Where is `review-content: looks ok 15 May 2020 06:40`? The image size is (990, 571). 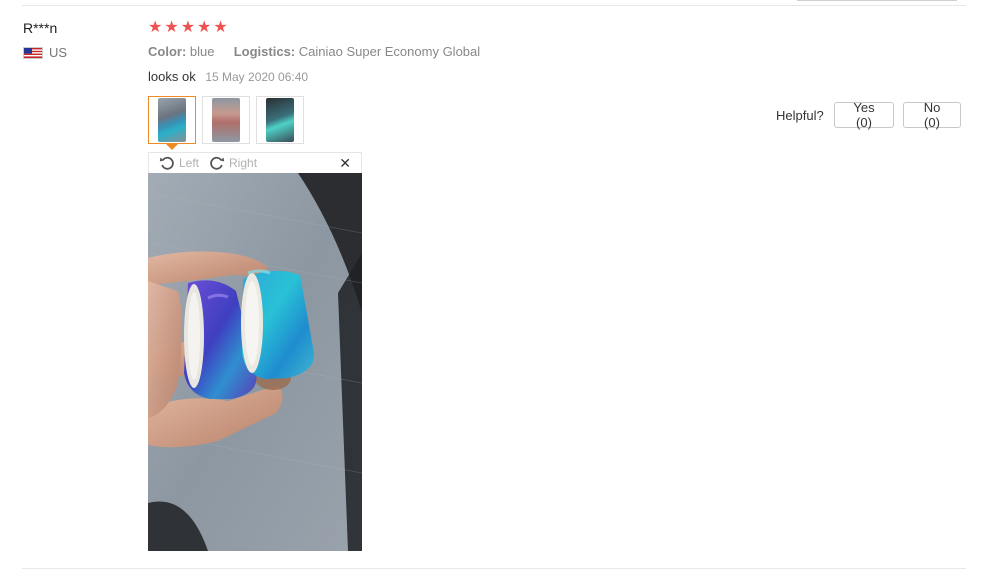
review-content: looks ok 15 May 2020 06:40 is located at coordinates (228, 76).